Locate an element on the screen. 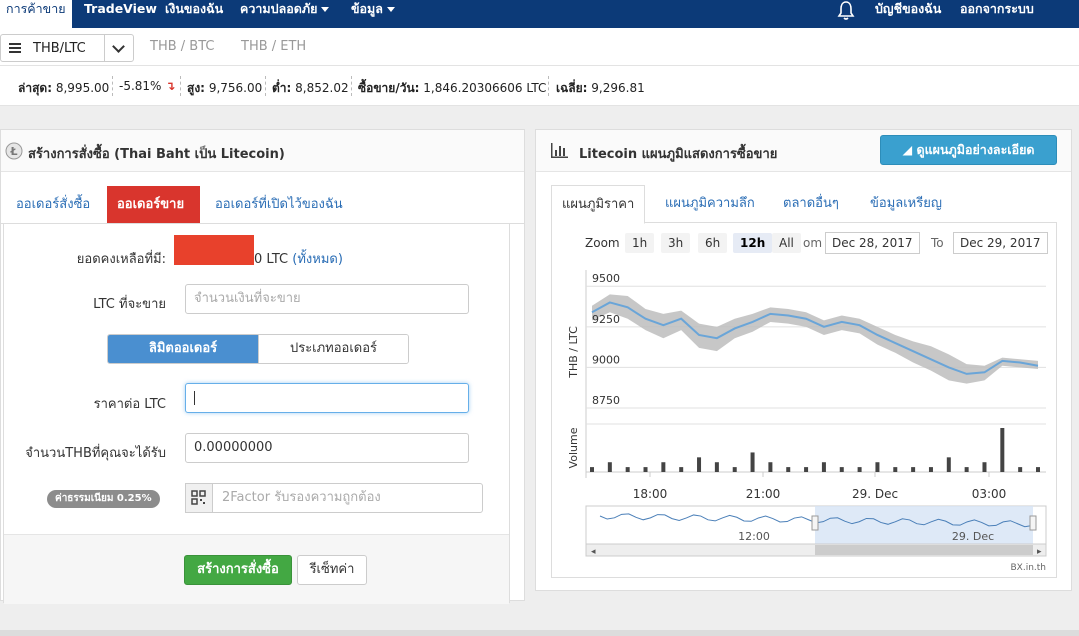 The width and height of the screenshot is (1079, 636). volume-bars is located at coordinates (815, 450).